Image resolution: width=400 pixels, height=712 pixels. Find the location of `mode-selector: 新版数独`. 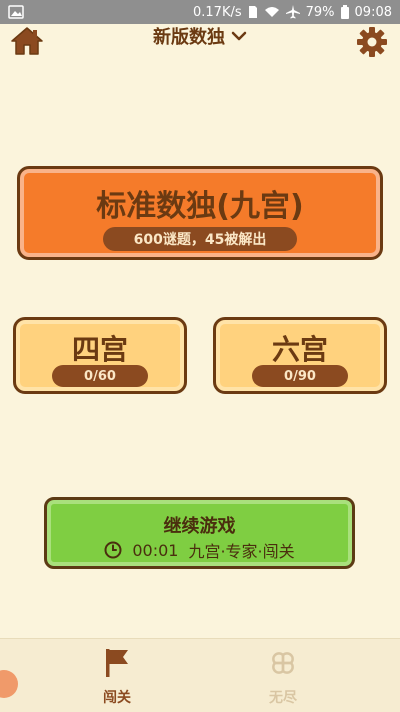

mode-selector: 新版数独 is located at coordinates (200, 36).